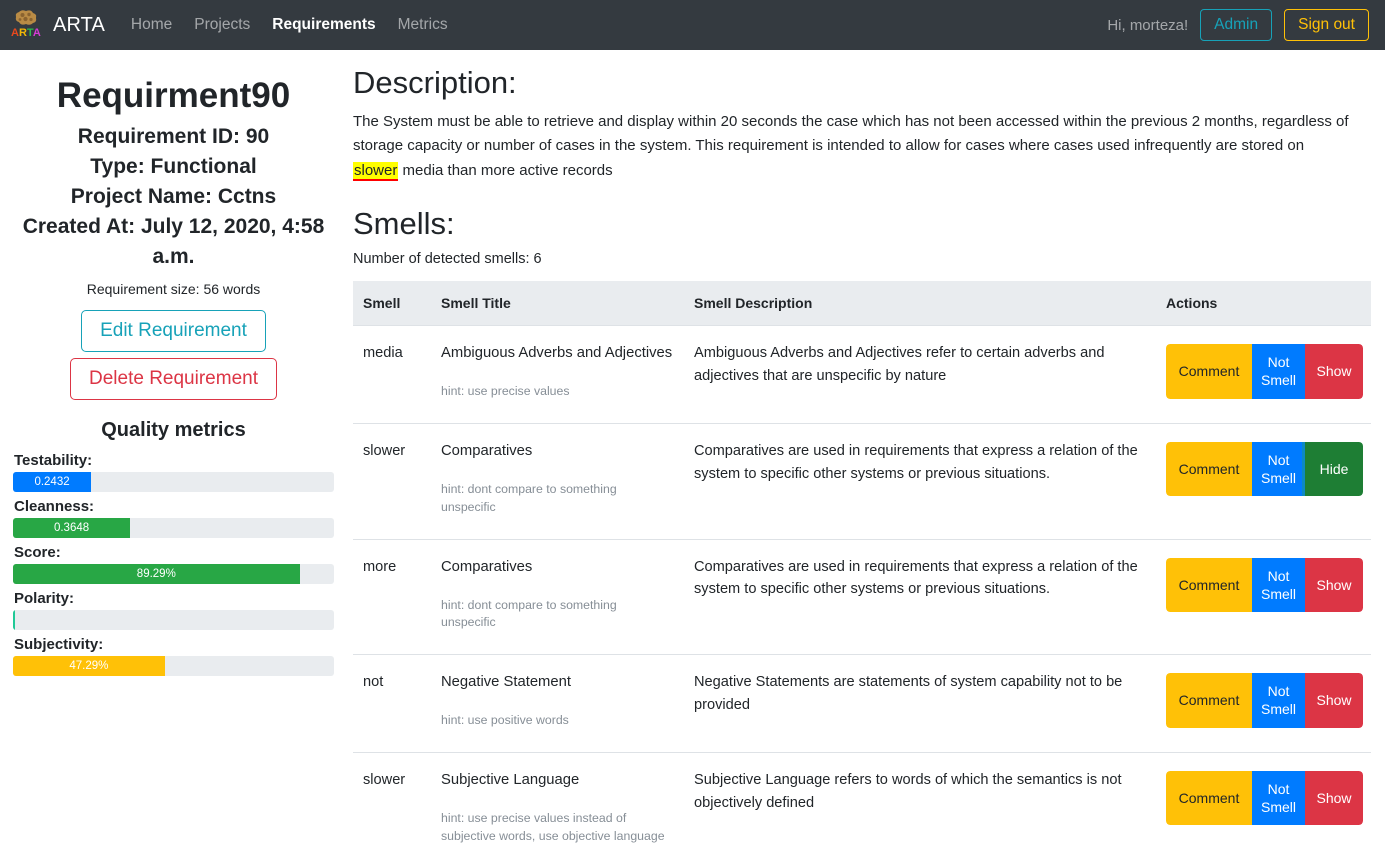  Describe the element at coordinates (1334, 469) in the screenshot. I see `hide-button: Hide` at that location.